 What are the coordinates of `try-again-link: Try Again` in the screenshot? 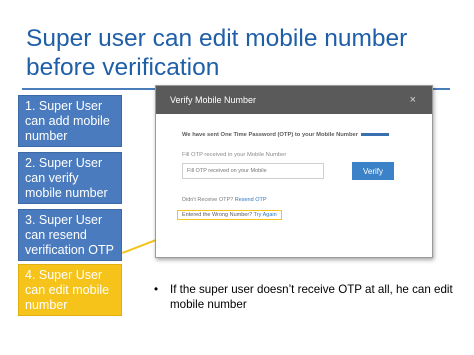 It's located at (265, 215).